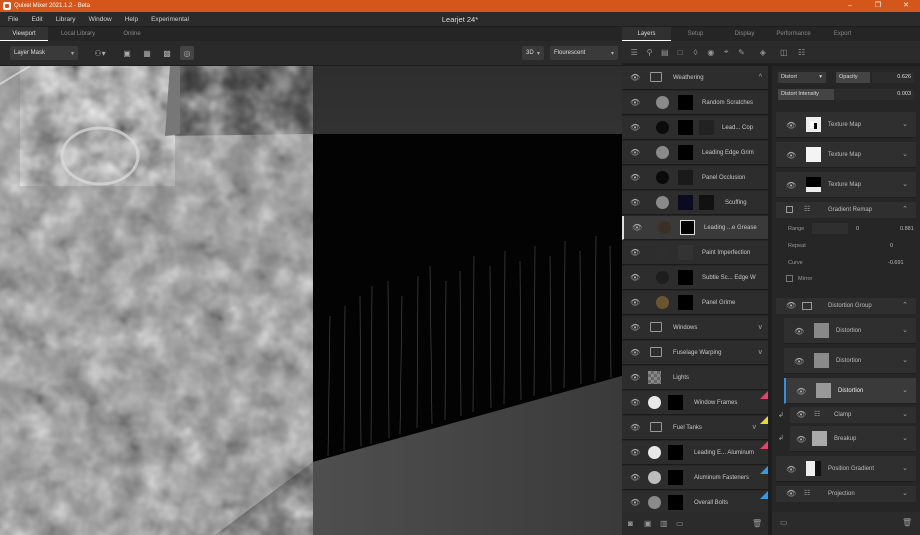  I want to click on tab-display: Display, so click(744, 34).